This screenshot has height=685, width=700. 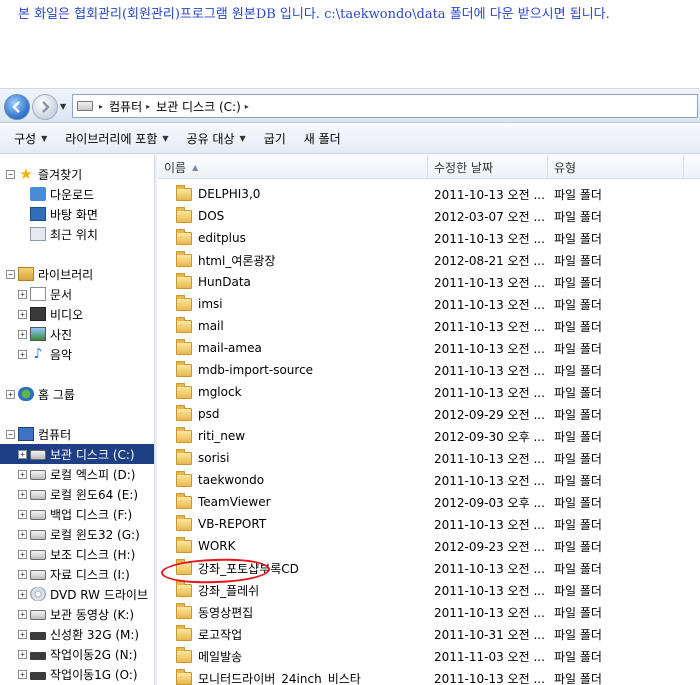 I want to click on column-header-name: 이름 ▲, so click(x=293, y=167).